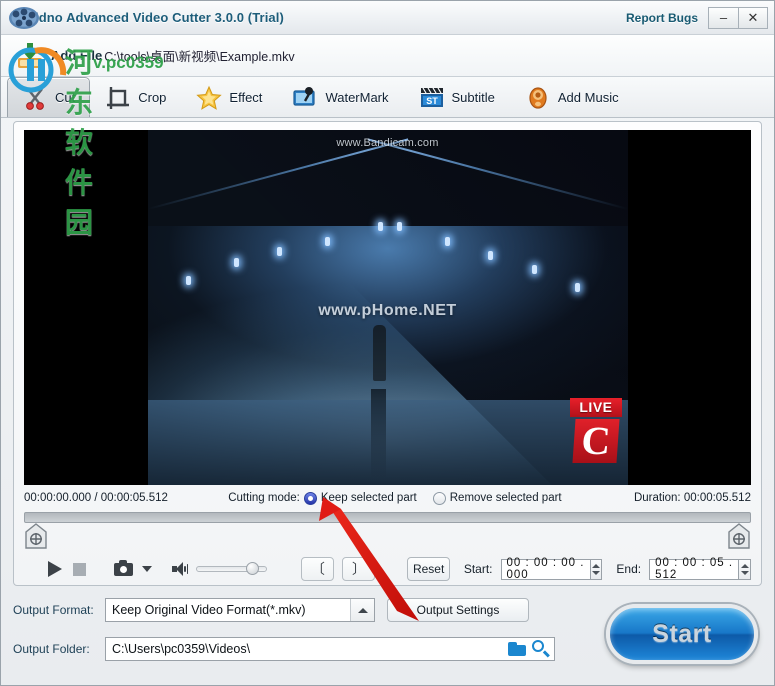  I want to click on chevron-down-icon, so click(146, 569).